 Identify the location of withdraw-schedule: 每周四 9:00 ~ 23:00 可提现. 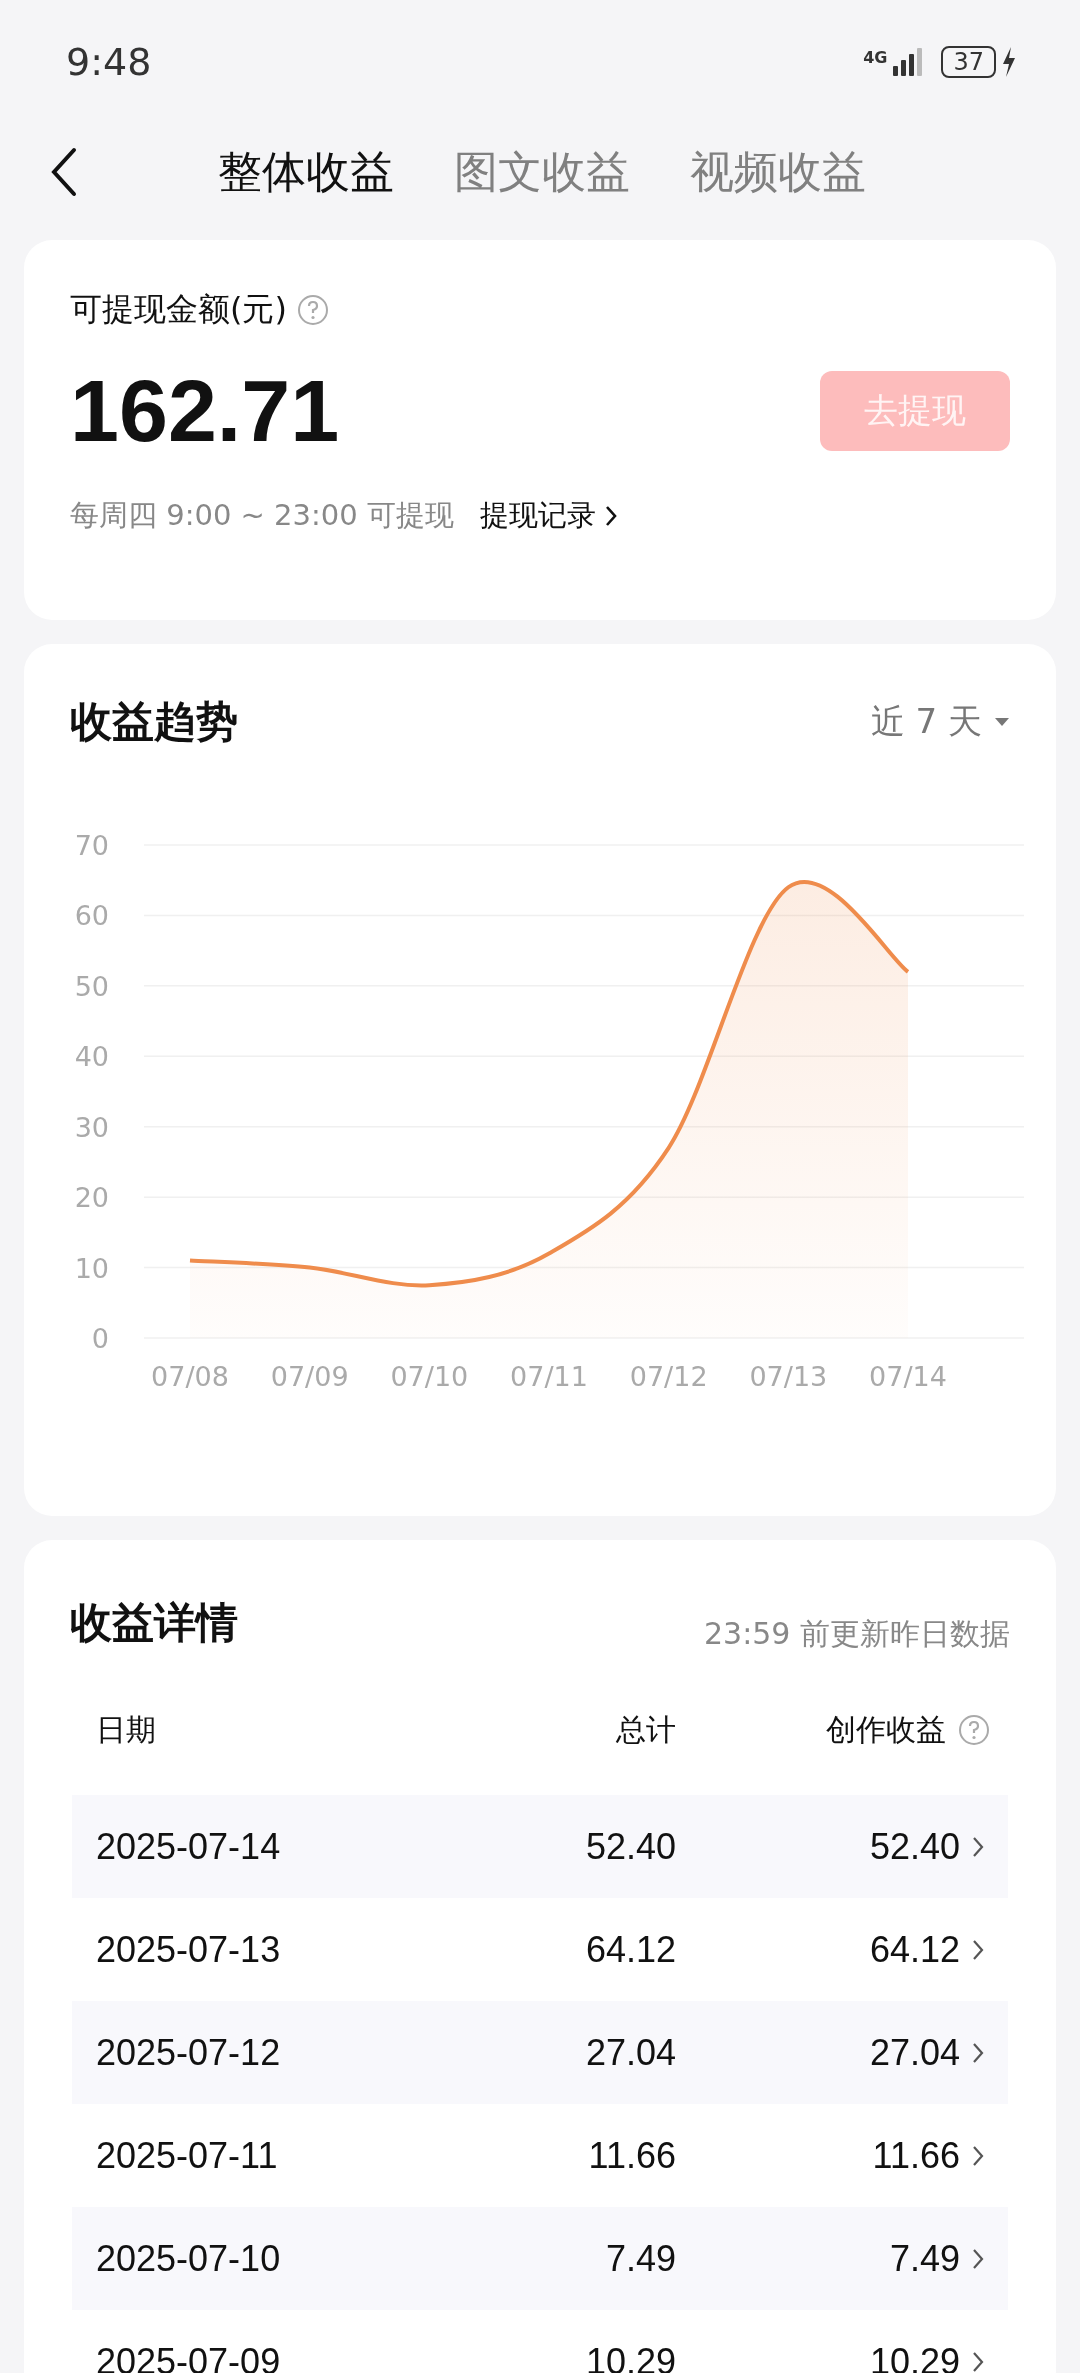
(262, 515).